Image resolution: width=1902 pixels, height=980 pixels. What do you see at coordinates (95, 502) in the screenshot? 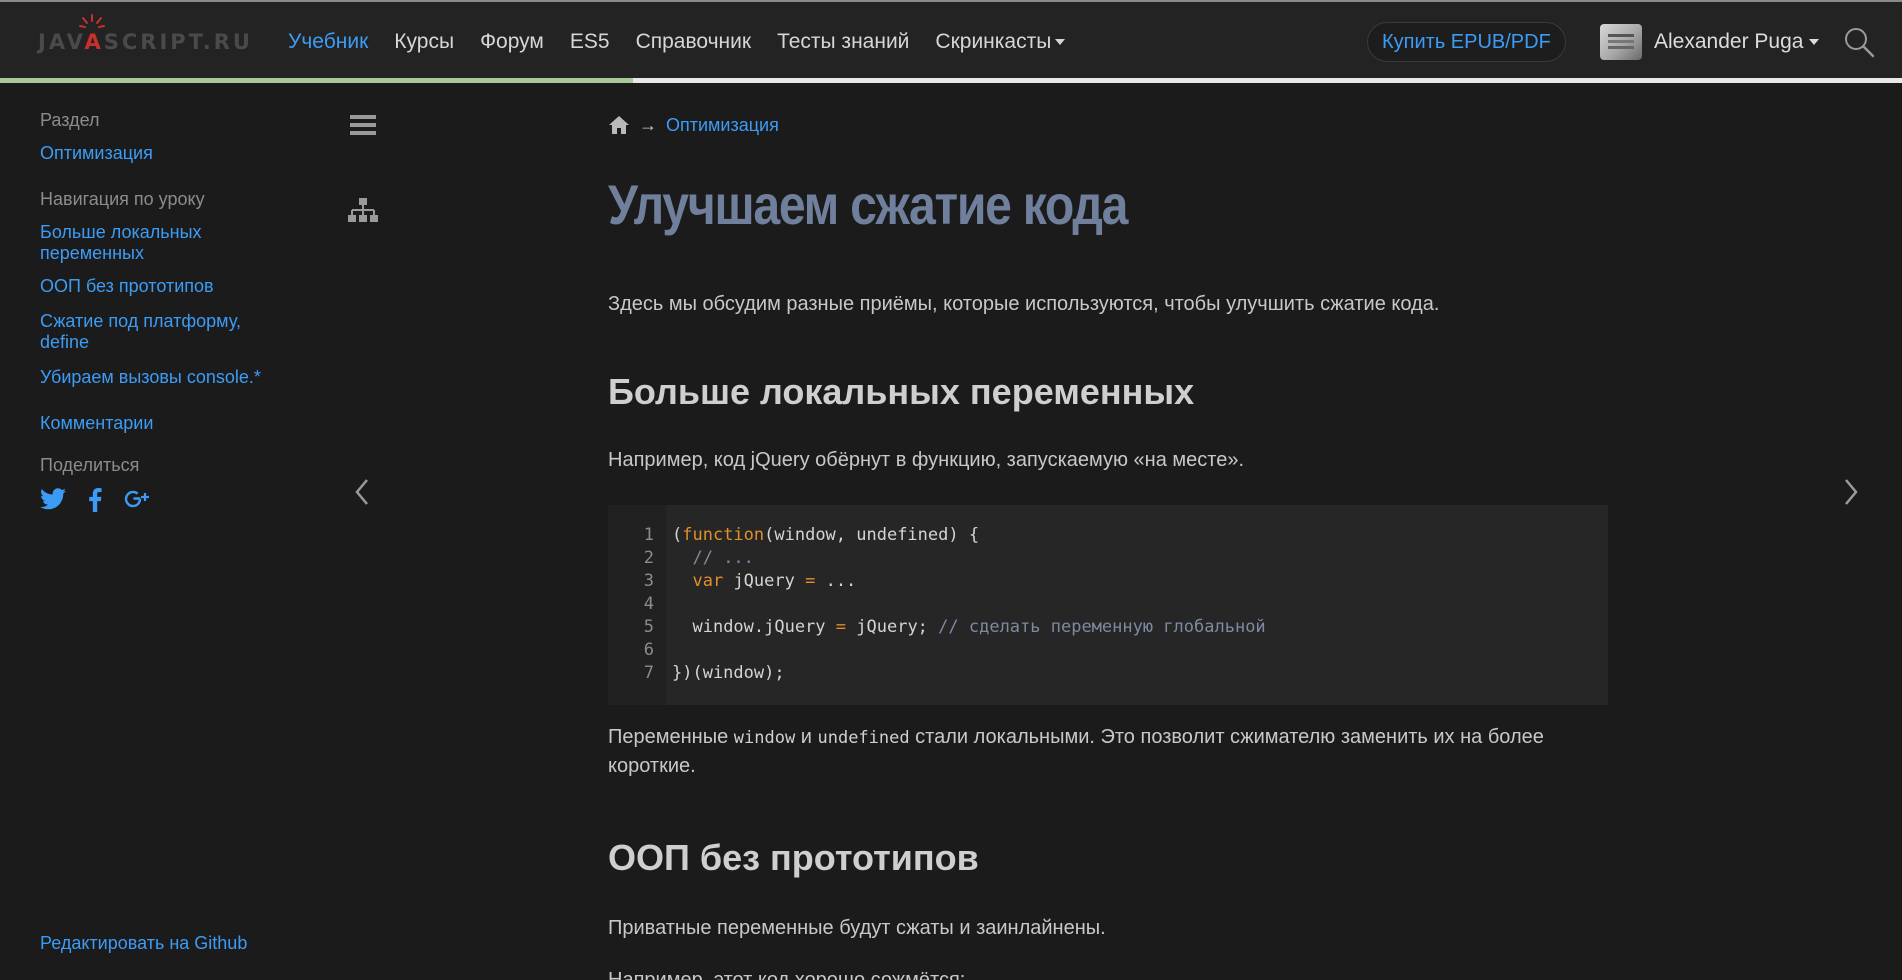
I see `facebook-icon` at bounding box center [95, 502].